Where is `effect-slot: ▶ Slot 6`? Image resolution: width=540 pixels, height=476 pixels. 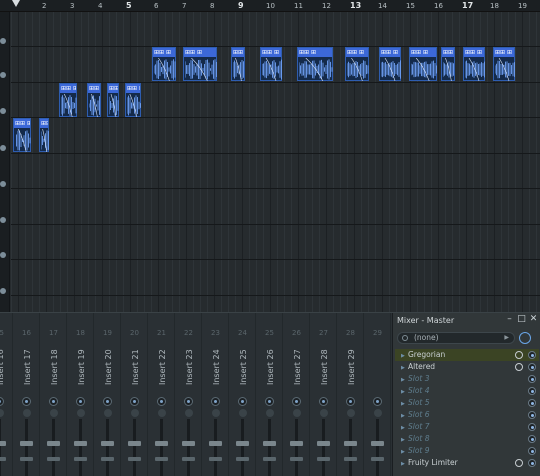
effect-slot: ▶ Slot 6 is located at coordinates (467, 415).